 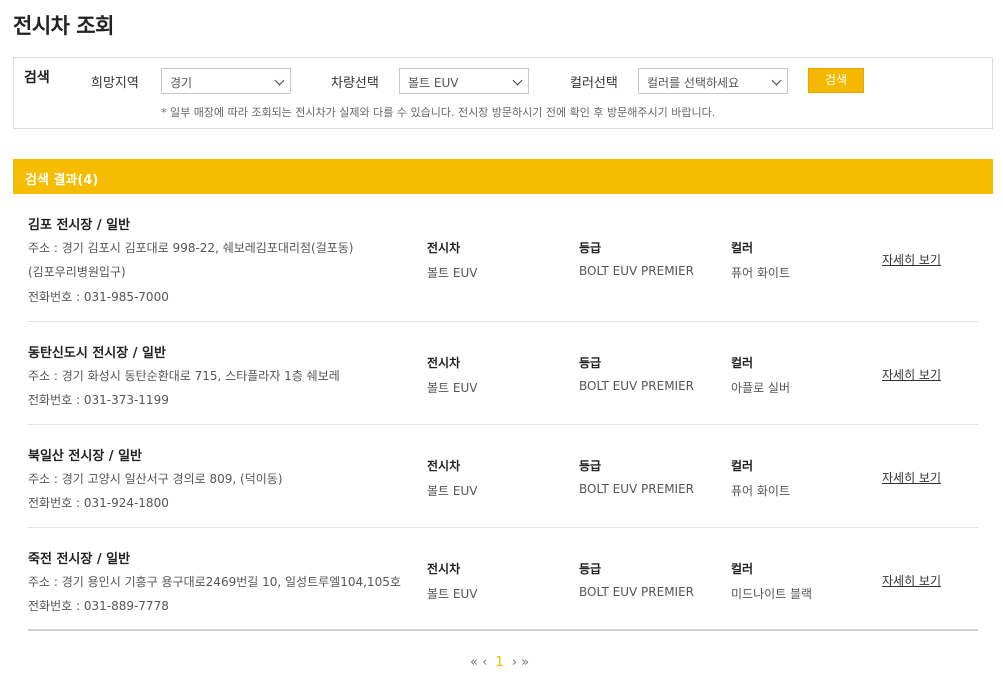 What do you see at coordinates (464, 81) in the screenshot?
I see `car-select: 볼트 EUV` at bounding box center [464, 81].